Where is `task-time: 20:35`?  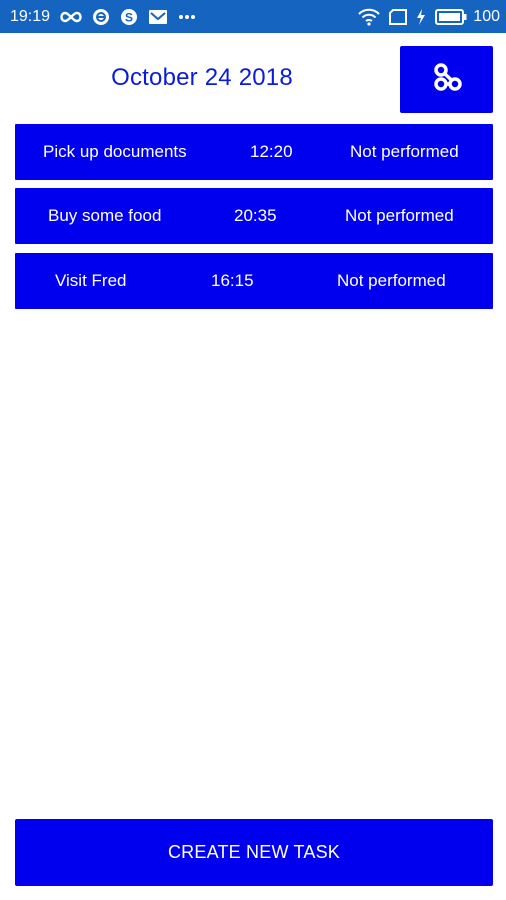
task-time: 20:35 is located at coordinates (255, 215).